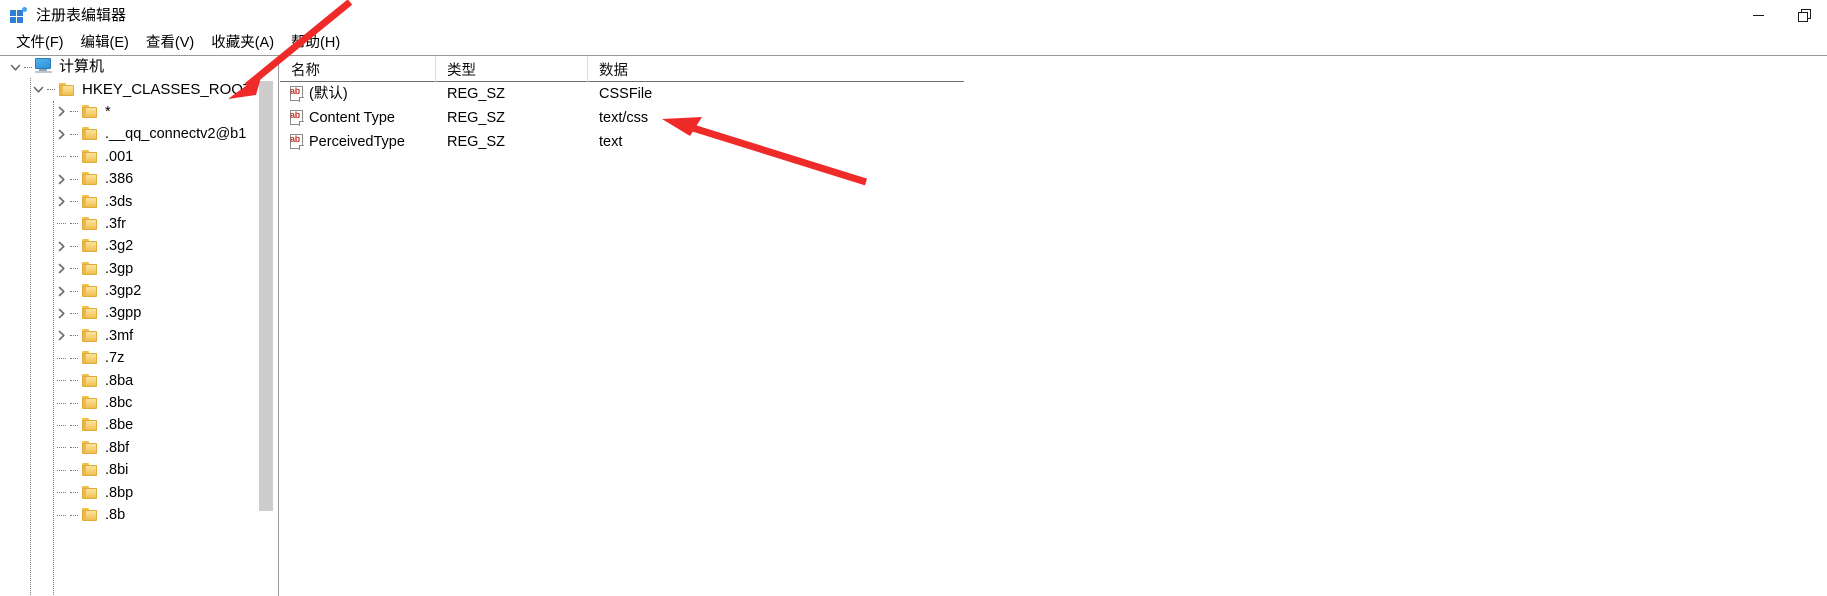 This screenshot has width=1827, height=596. I want to click on tree-item: .001, so click(131, 157).